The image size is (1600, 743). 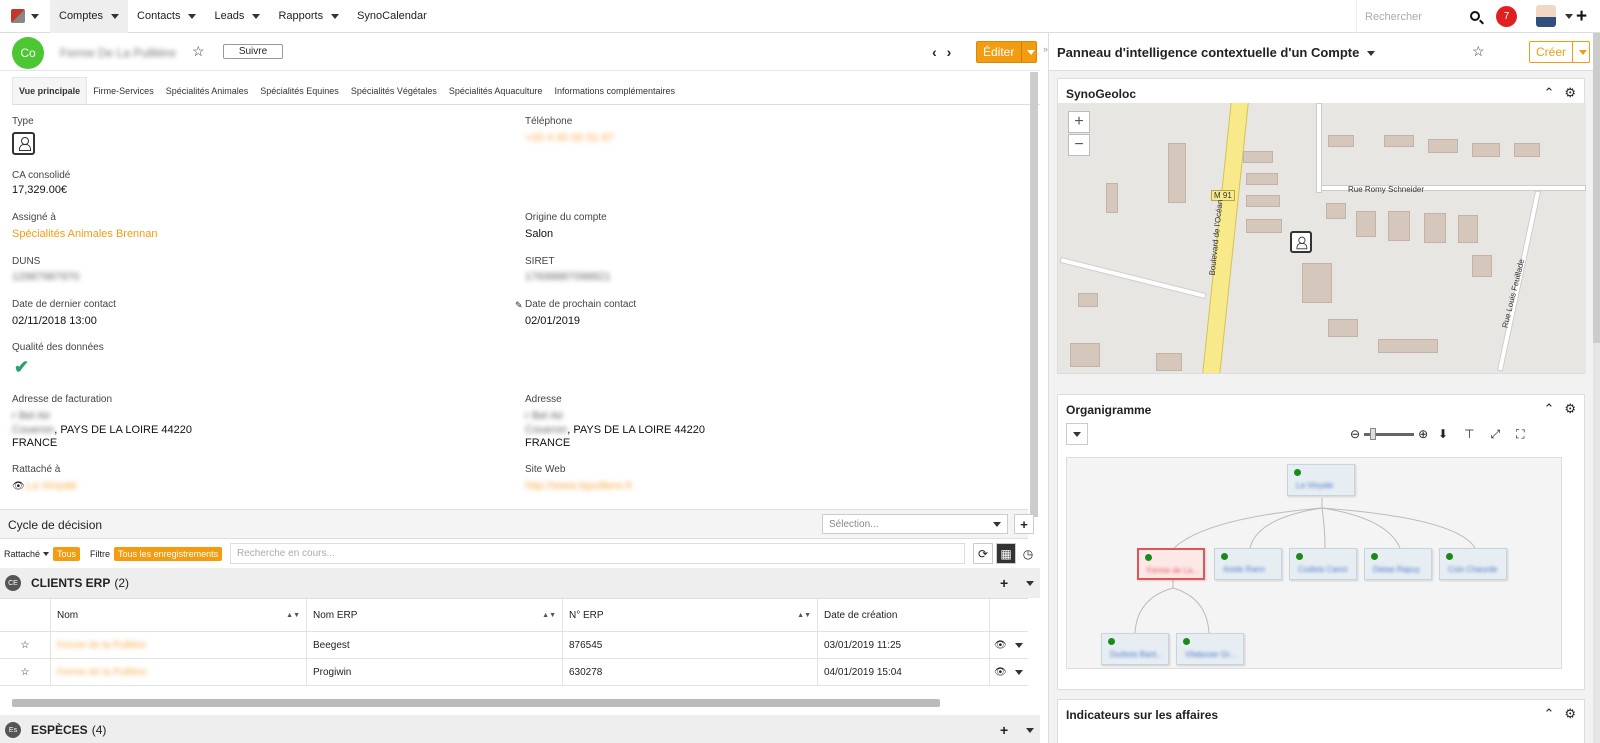 I want to click on org-node: Anide Rann, so click(x=1248, y=564).